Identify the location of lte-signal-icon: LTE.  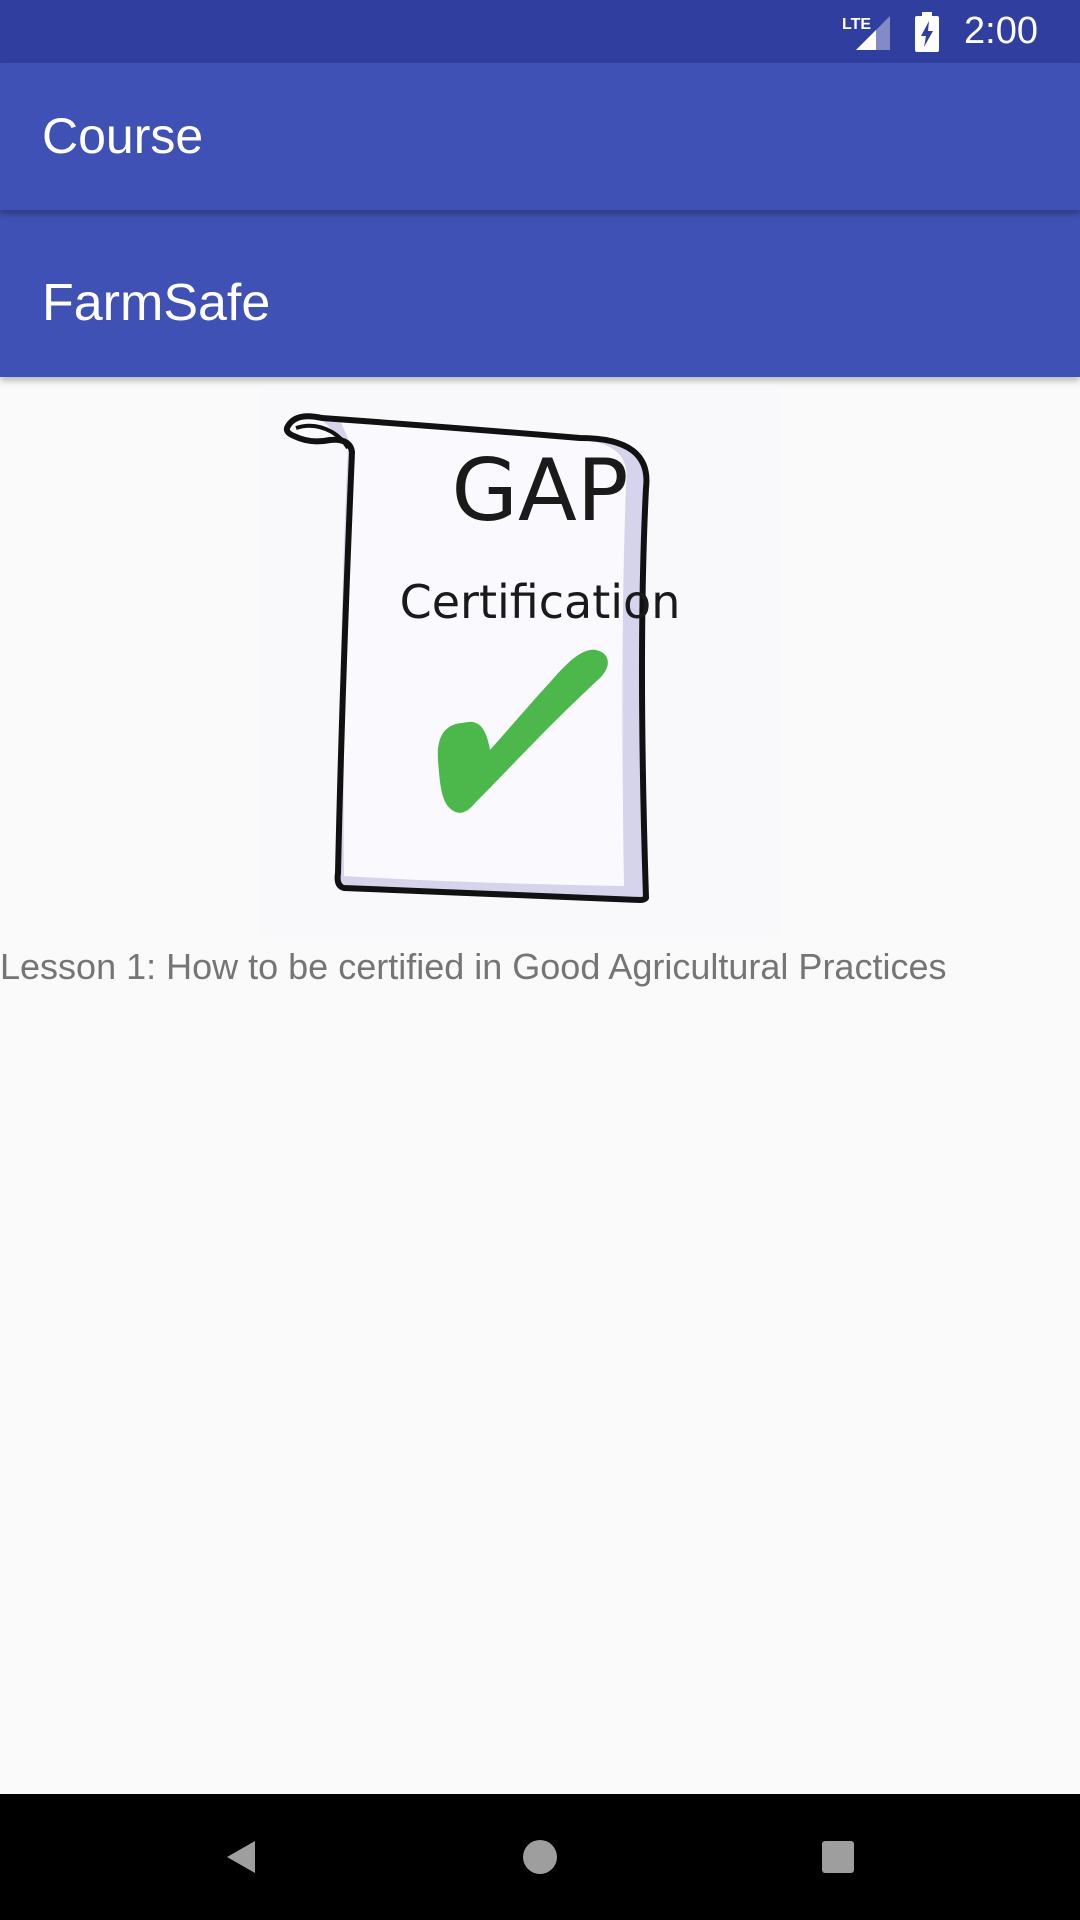
(866, 32).